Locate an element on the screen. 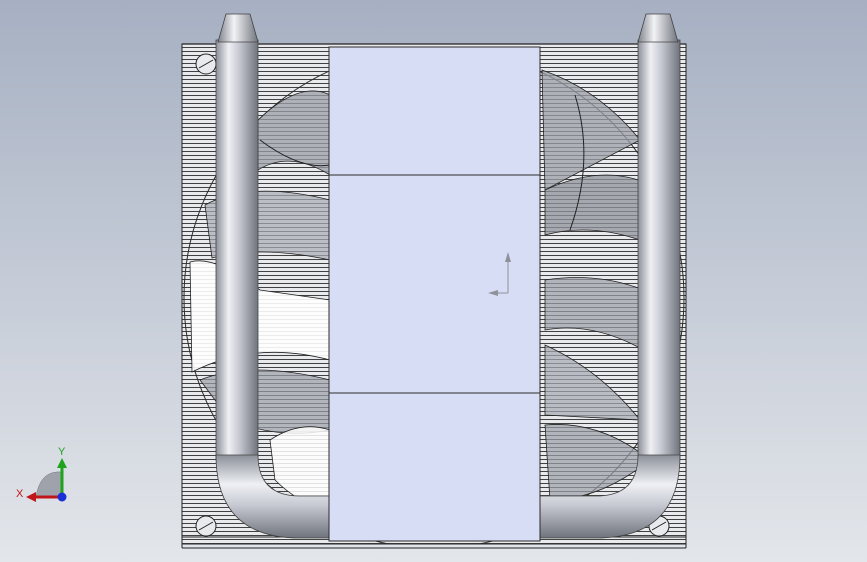 The height and width of the screenshot is (562, 867). triad-x-label: X is located at coordinates (20, 494).